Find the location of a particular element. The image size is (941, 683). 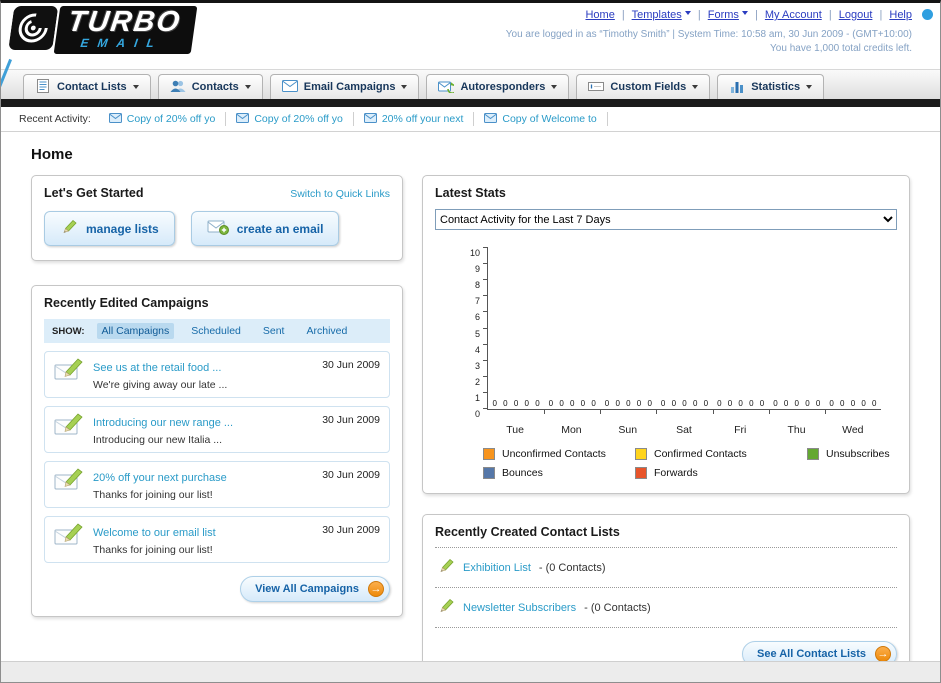

envelope-icon is located at coordinates (491, 119).